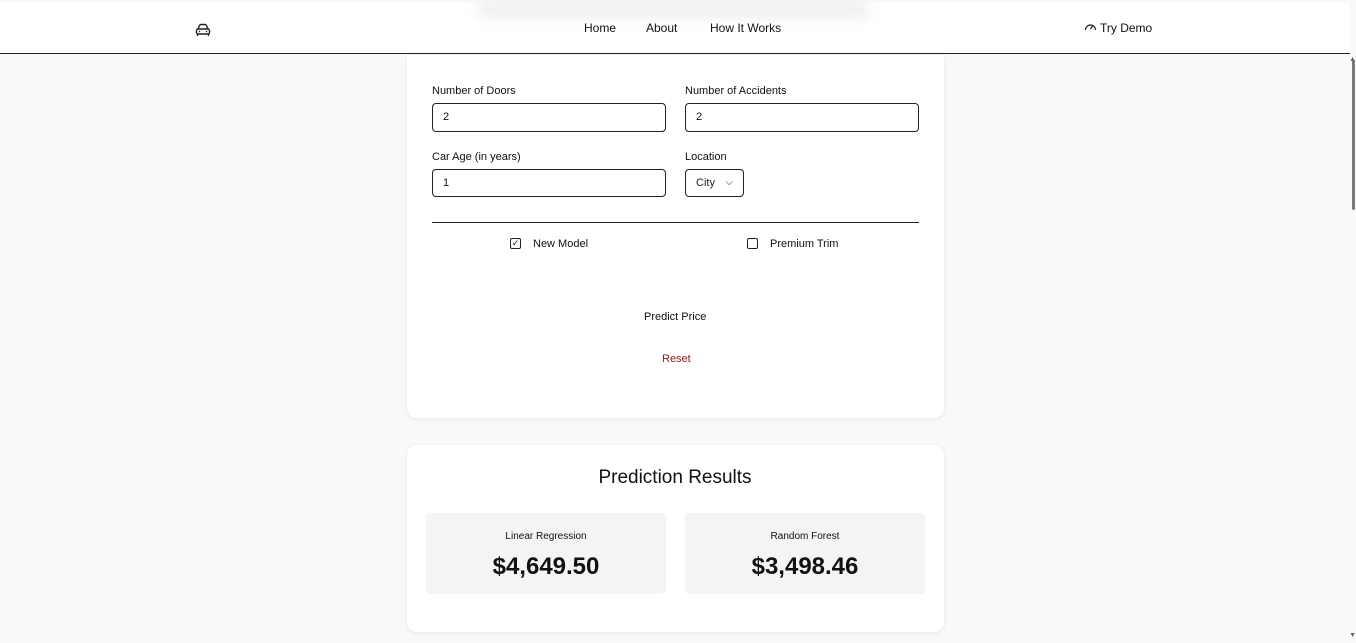  What do you see at coordinates (802, 117) in the screenshot?
I see `accidents-input: 2` at bounding box center [802, 117].